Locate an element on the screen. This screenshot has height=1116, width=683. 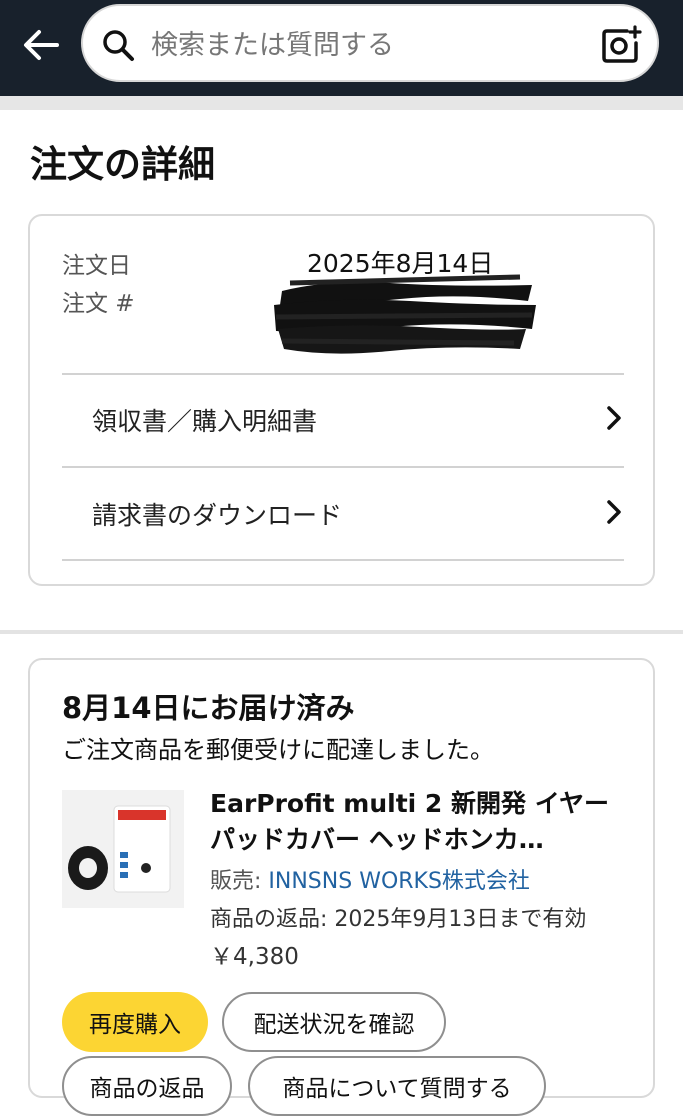
redacted-order-number is located at coordinates (405, 314).